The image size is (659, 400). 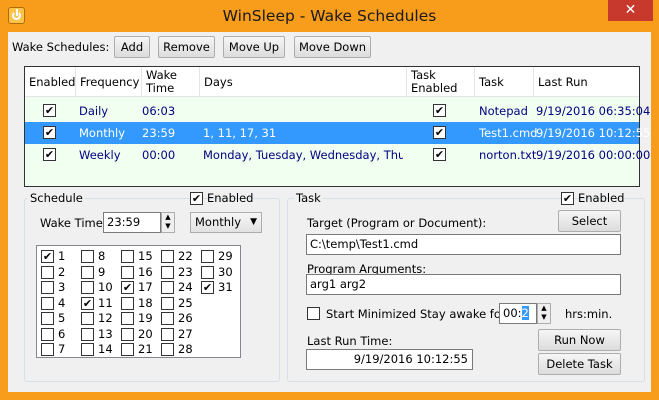 What do you see at coordinates (145, 333) in the screenshot?
I see `day-label: 20` at bounding box center [145, 333].